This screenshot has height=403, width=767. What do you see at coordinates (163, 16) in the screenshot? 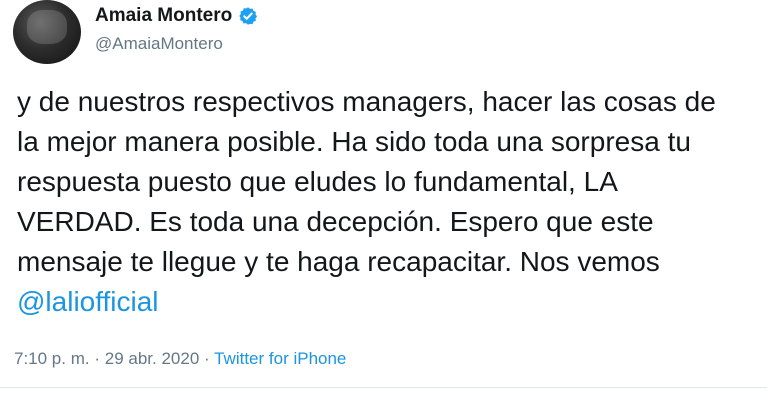
I see `display-name: Amaia Montero` at bounding box center [163, 16].